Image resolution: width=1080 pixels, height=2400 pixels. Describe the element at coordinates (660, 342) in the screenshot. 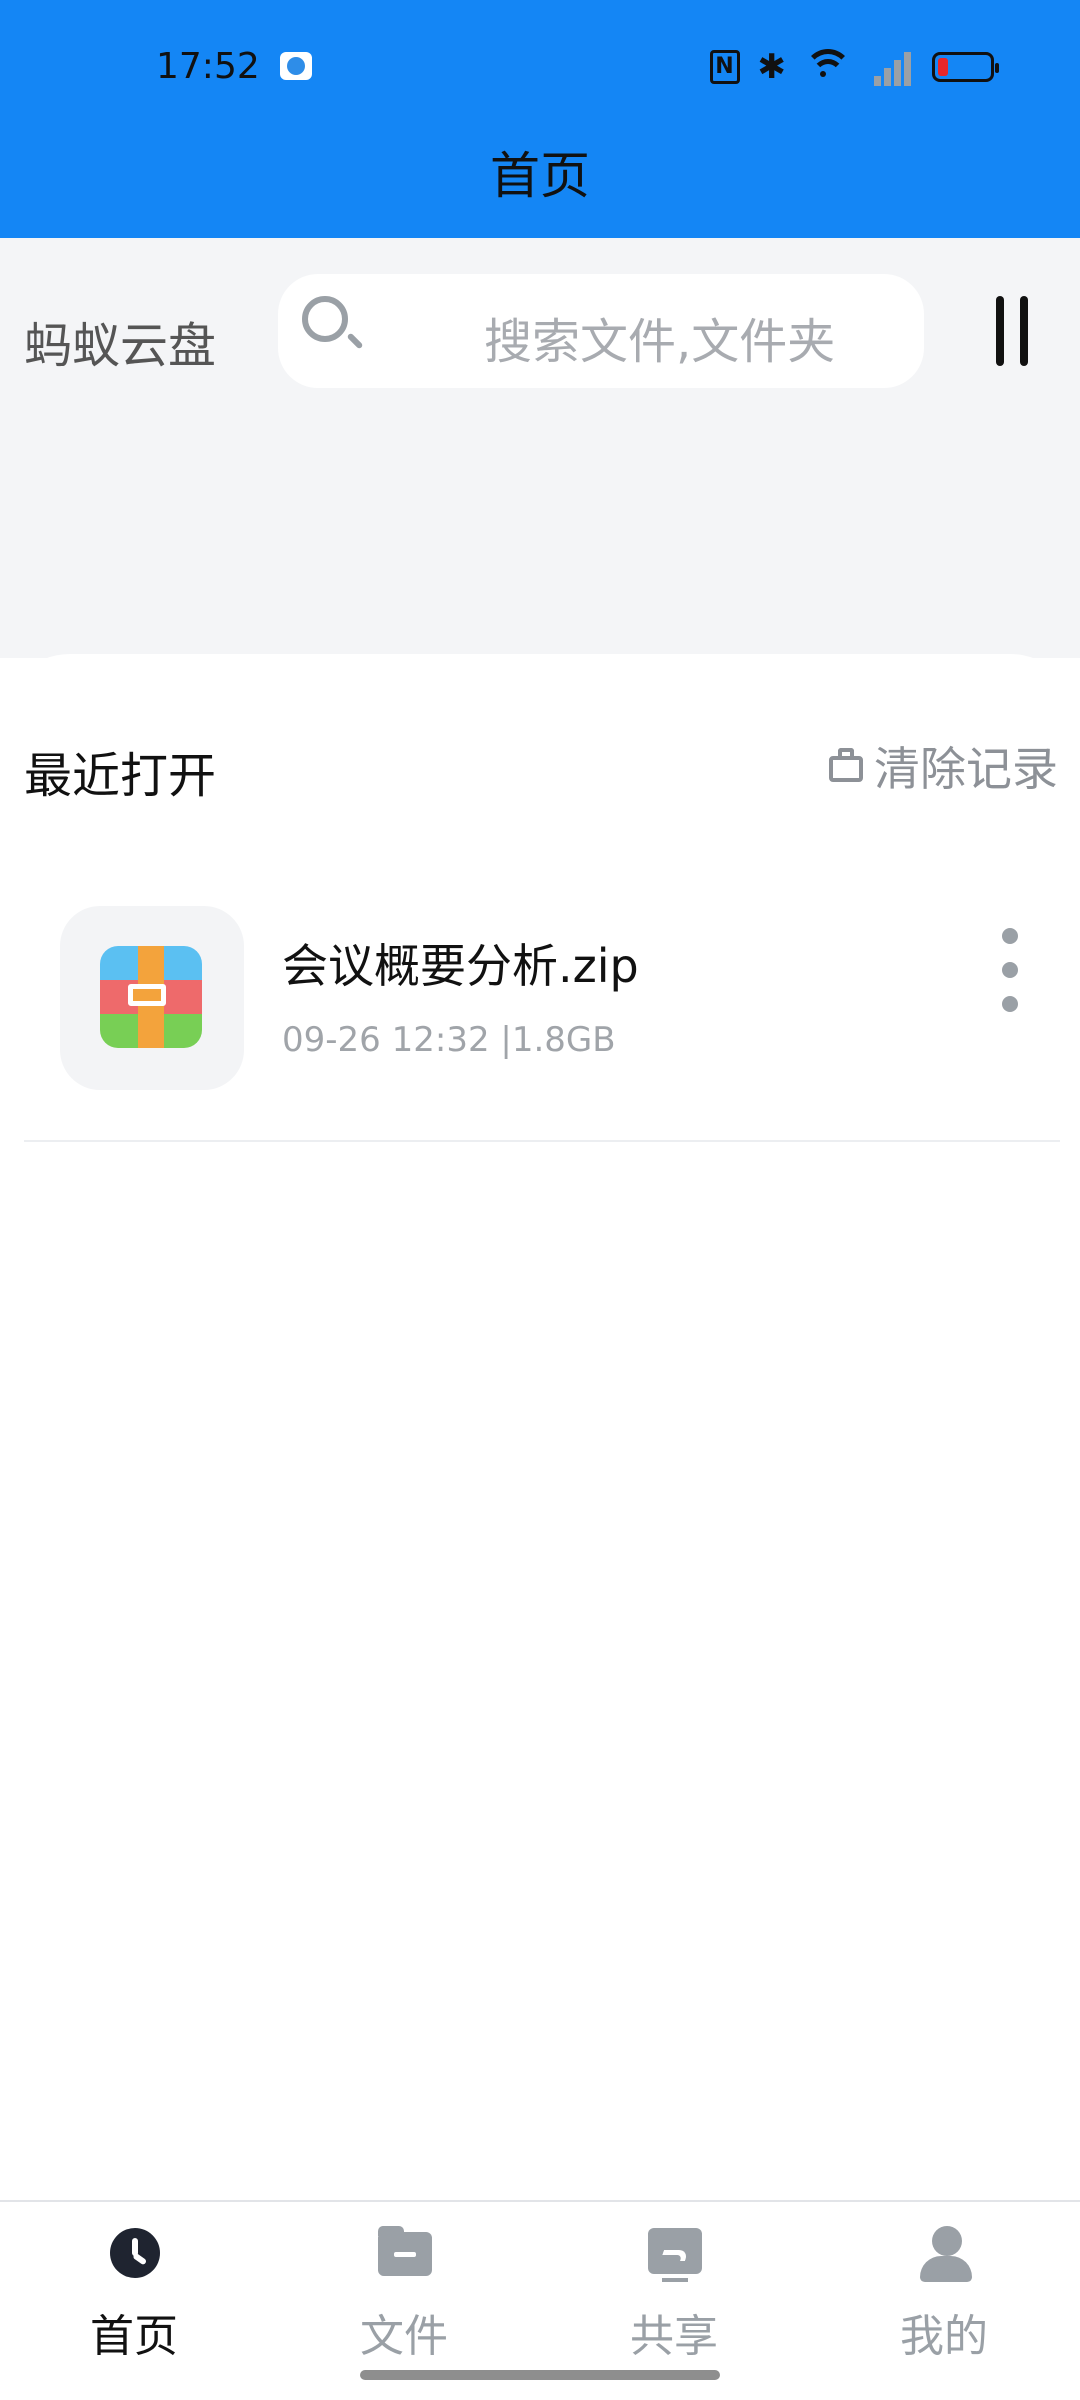

I see `search-placeholder: 搜索文件,文件夹` at that location.